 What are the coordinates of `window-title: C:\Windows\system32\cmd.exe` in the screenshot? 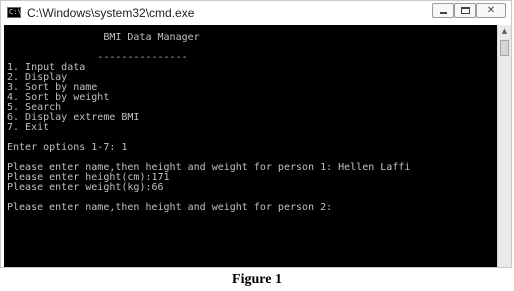 It's located at (111, 13).